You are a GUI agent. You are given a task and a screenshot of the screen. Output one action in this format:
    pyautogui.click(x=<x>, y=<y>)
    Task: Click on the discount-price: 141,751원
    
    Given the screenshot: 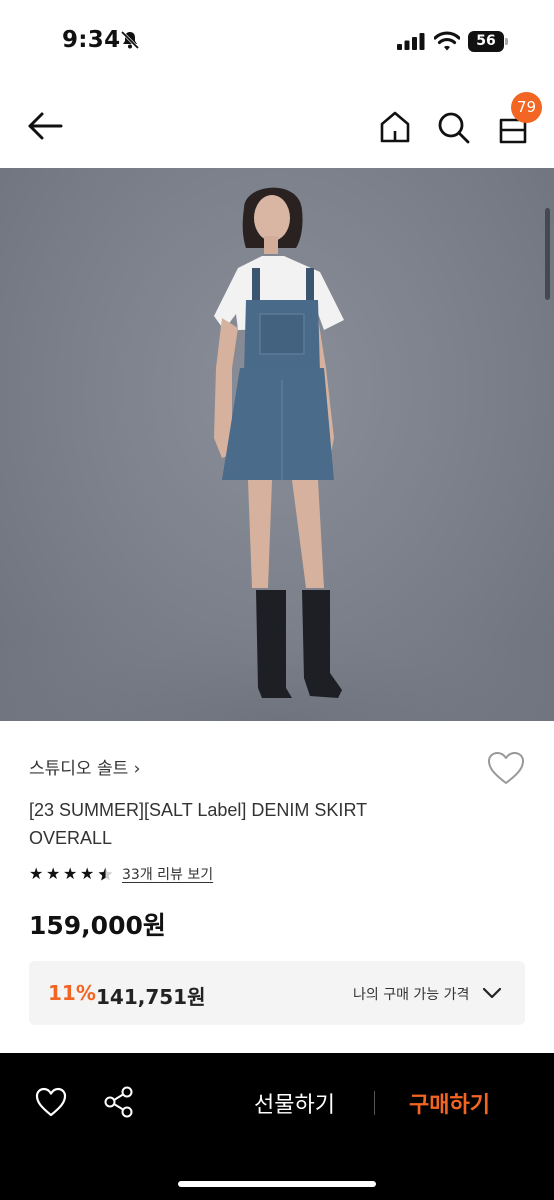 What is the action you would take?
    pyautogui.click(x=151, y=997)
    